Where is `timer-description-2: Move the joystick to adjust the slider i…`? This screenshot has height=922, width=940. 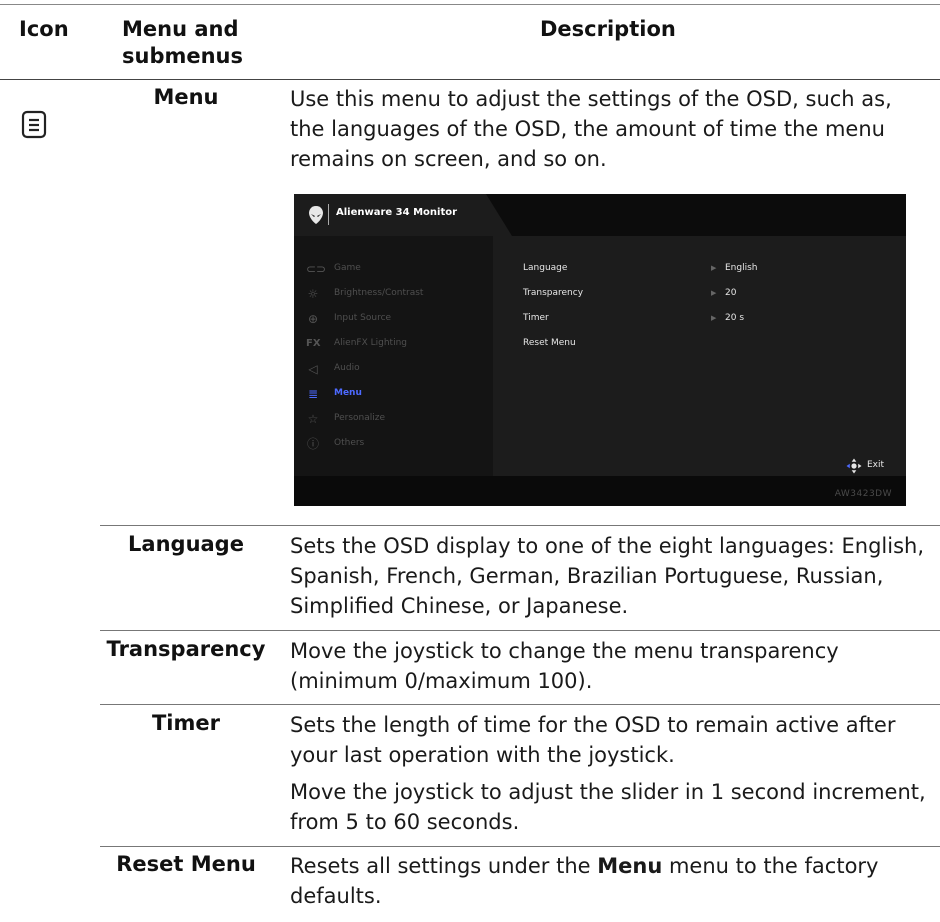 timer-description-2: Move the joystick to adjust the slider i… is located at coordinates (608, 807).